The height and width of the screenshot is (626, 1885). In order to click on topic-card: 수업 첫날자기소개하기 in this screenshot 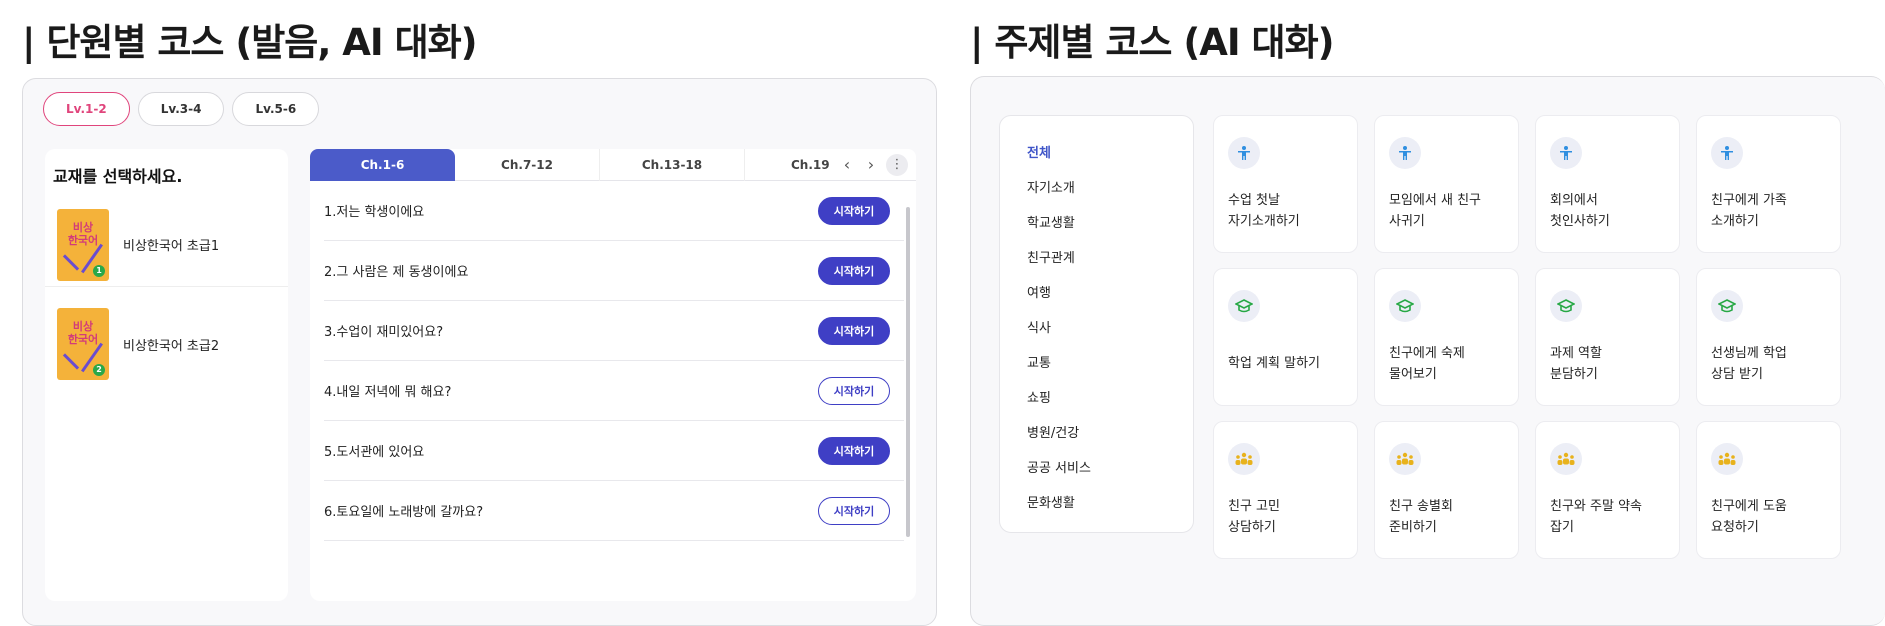, I will do `click(1285, 184)`.